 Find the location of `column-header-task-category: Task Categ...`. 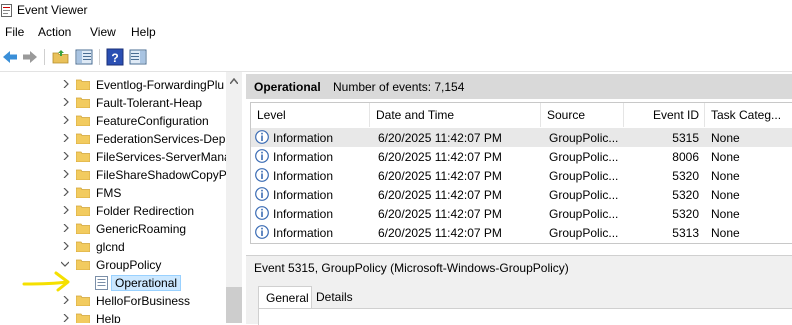

column-header-task-category: Task Categ... is located at coordinates (748, 115).